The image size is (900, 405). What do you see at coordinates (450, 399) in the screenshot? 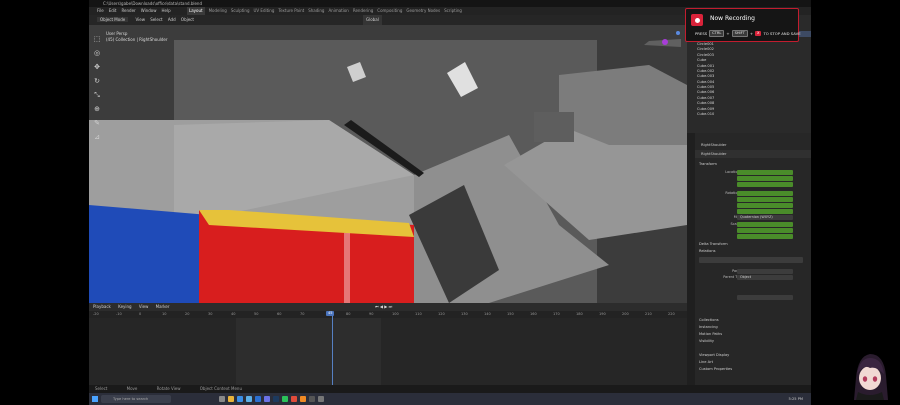
I see `windows-taskbar: Type here to search 5:25 PM` at bounding box center [450, 399].